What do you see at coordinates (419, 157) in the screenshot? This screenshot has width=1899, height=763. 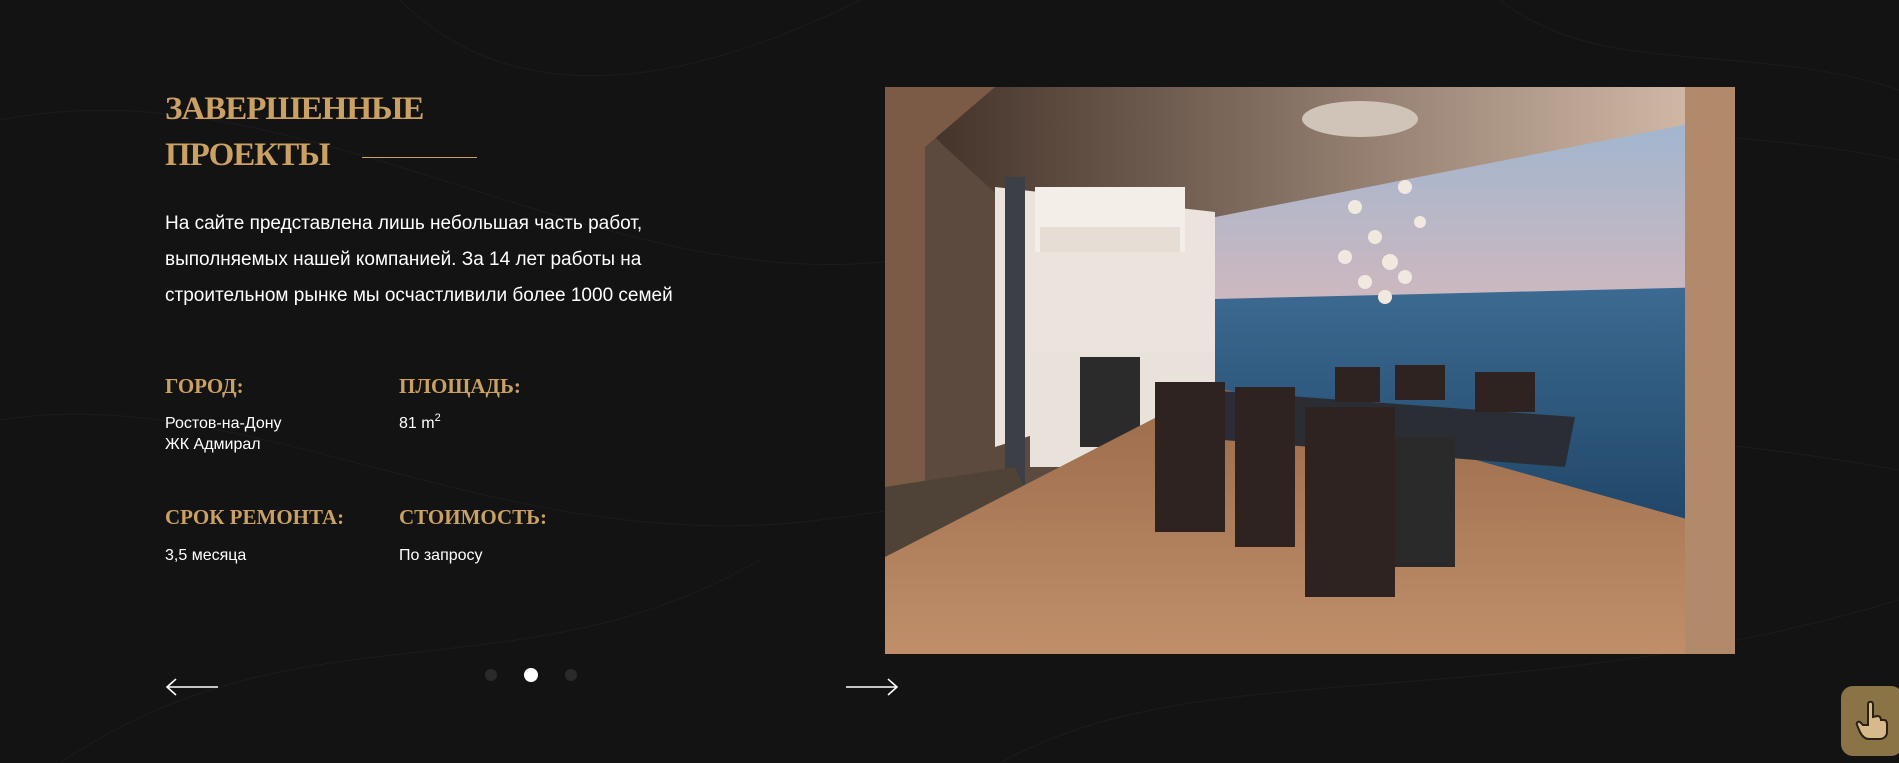 I see `title-divider` at bounding box center [419, 157].